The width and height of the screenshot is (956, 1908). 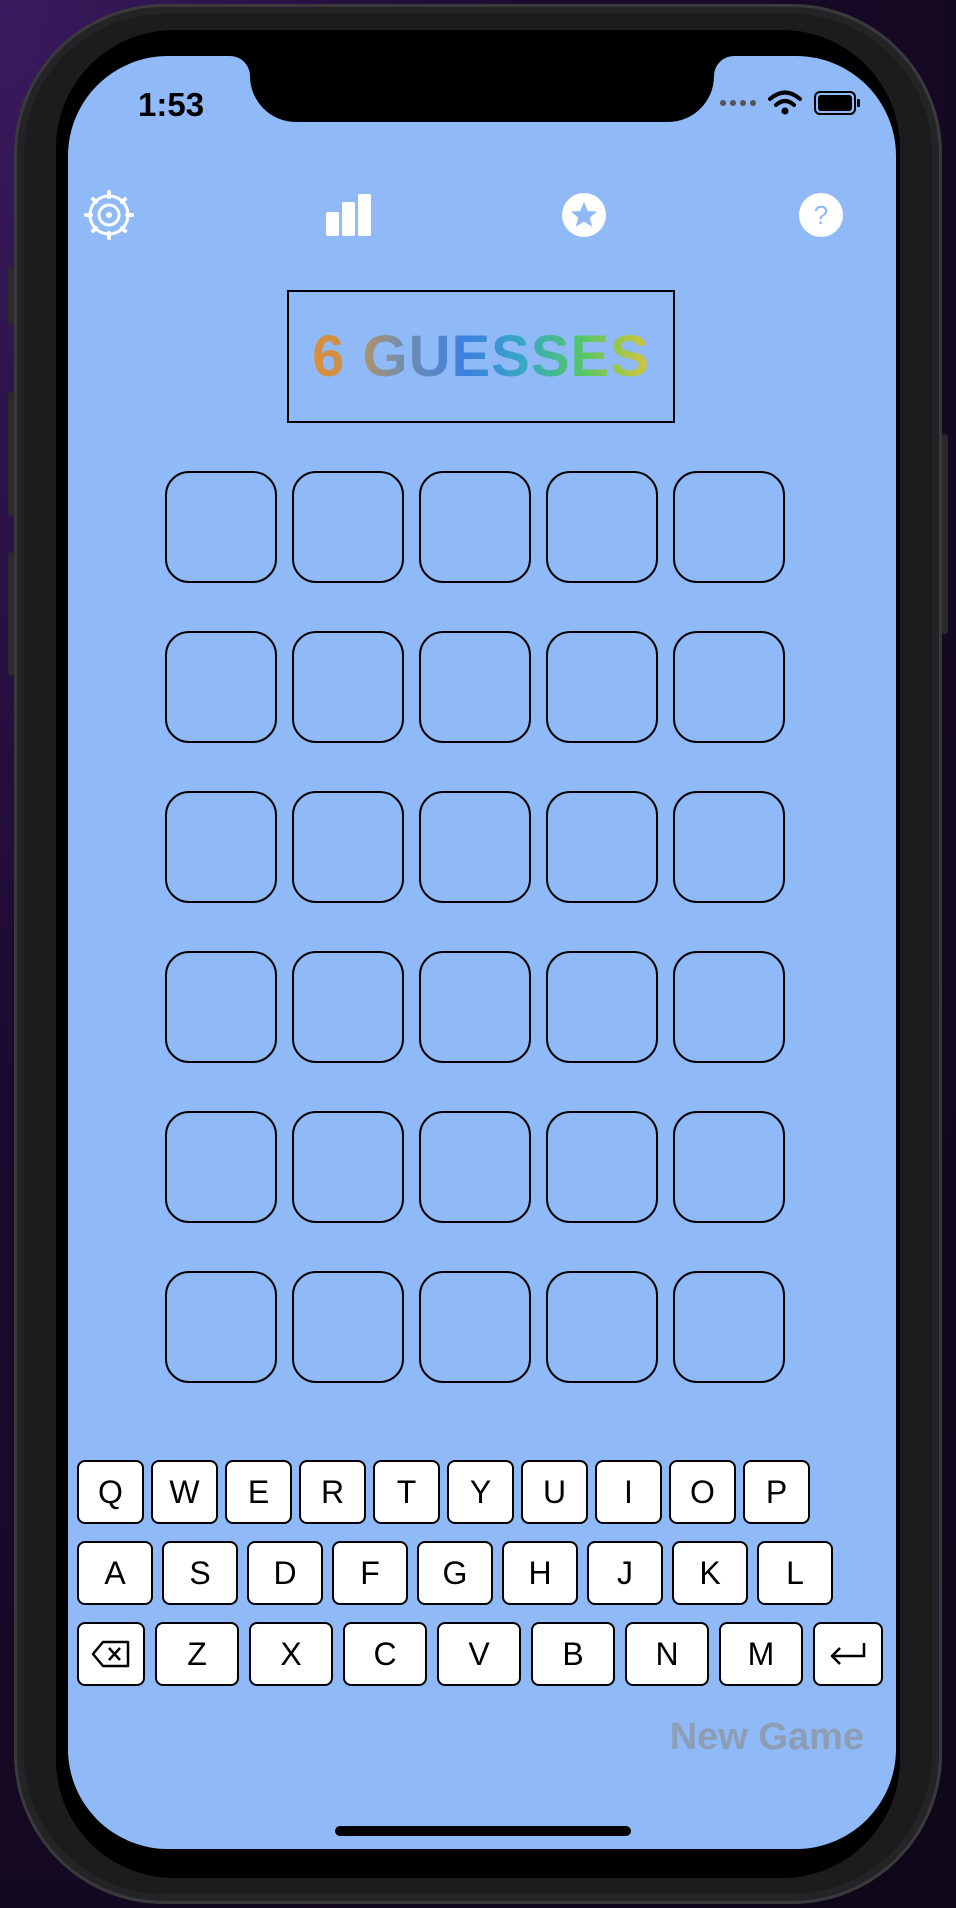 What do you see at coordinates (258, 1492) in the screenshot?
I see `key-e: E` at bounding box center [258, 1492].